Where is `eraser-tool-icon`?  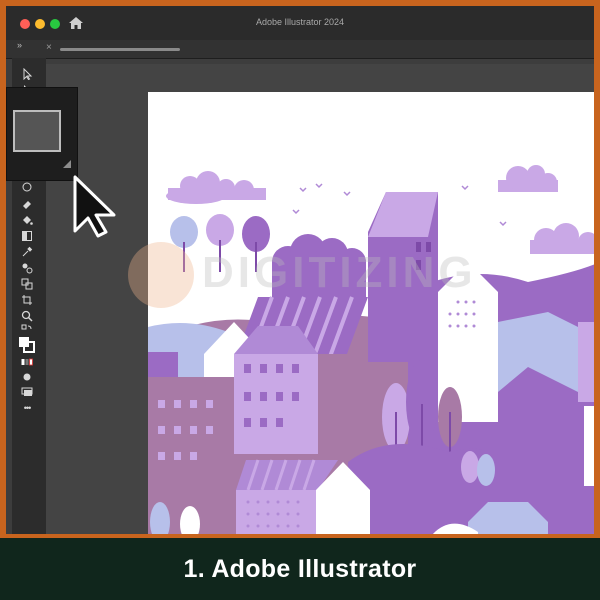
eraser-tool-icon is located at coordinates (27, 204).